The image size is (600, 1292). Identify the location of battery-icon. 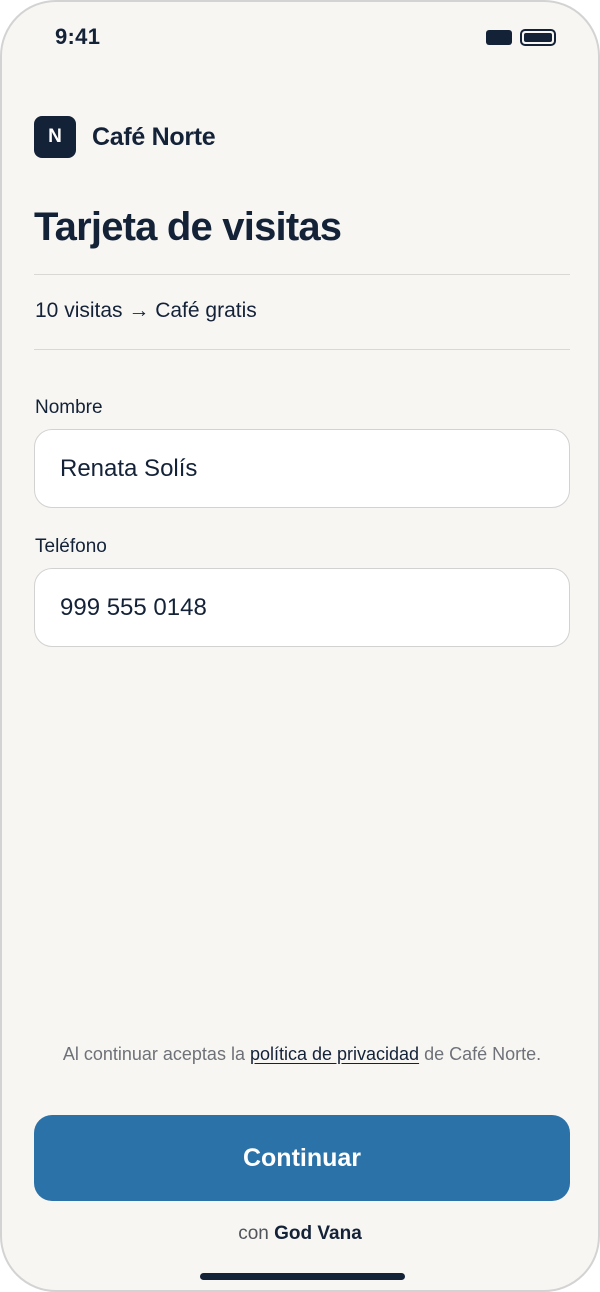
(538, 37).